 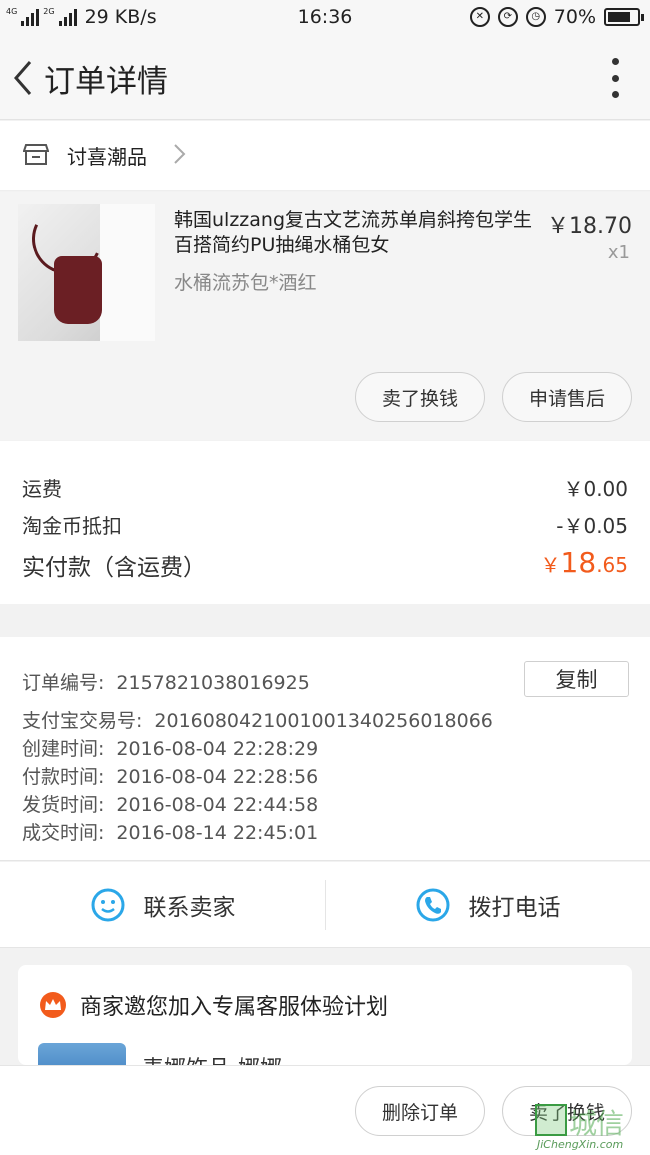 I want to click on product-image, so click(x=86, y=272).